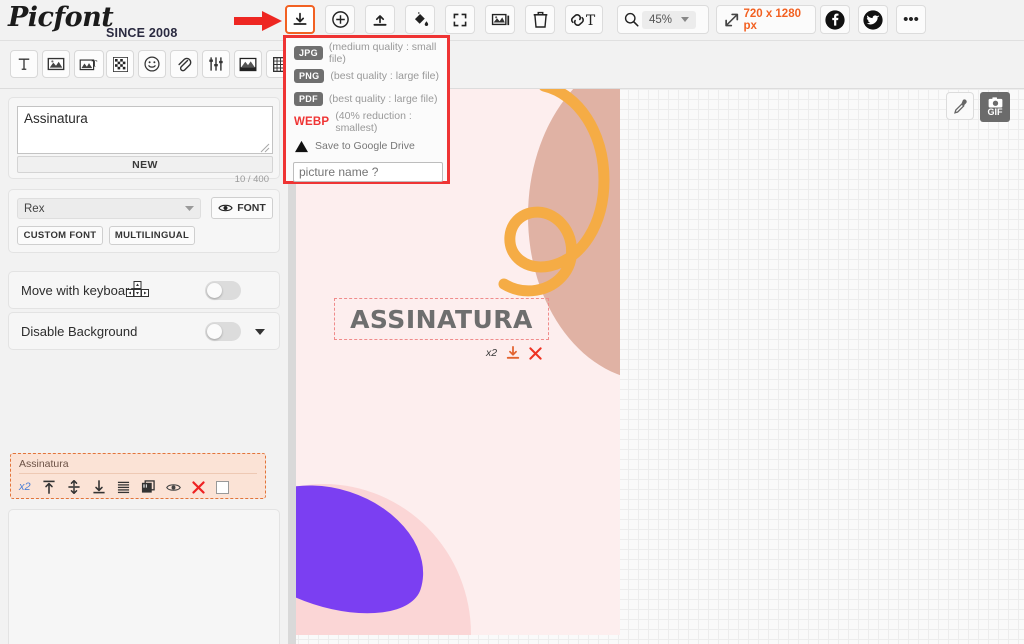 Image resolution: width=1024 pixels, height=644 pixels. I want to click on download-png-item: PNG (best quality : large file), so click(366, 76).